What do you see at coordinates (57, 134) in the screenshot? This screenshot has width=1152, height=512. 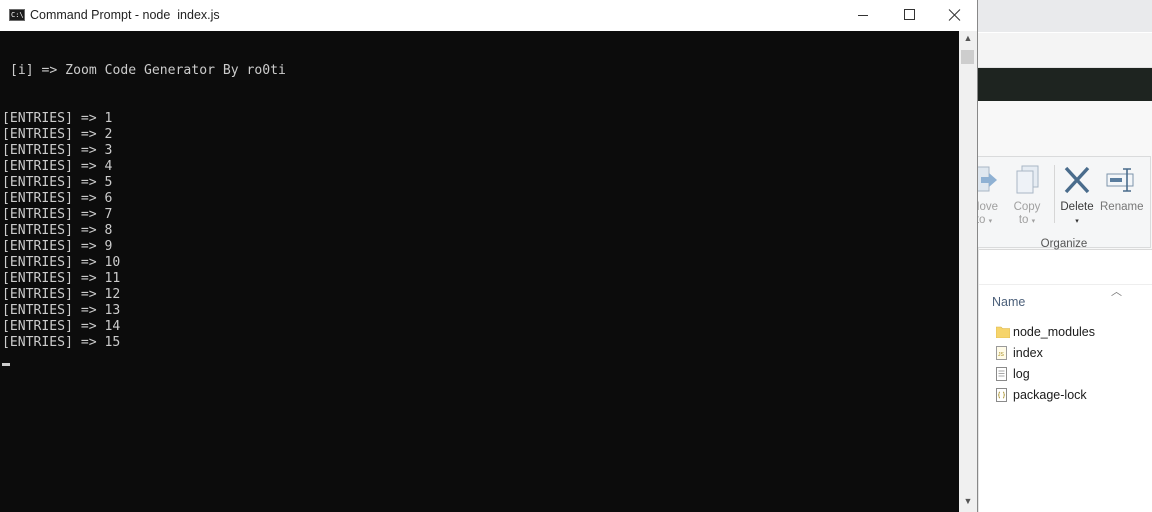 I see `console-line: [ENTRIES] => 2` at bounding box center [57, 134].